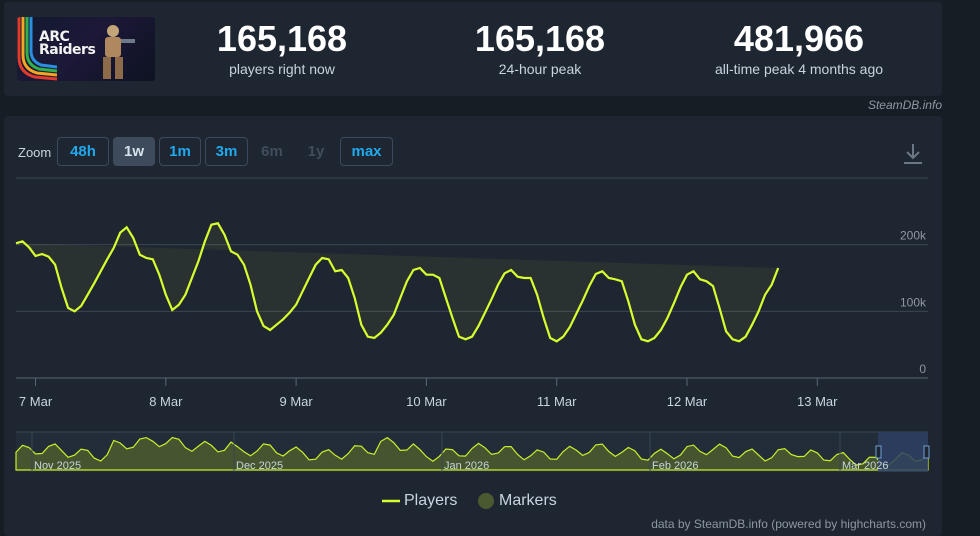 This screenshot has width=980, height=536. Describe the element at coordinates (687, 401) in the screenshot. I see `x-tick-label: 12 Mar` at that location.